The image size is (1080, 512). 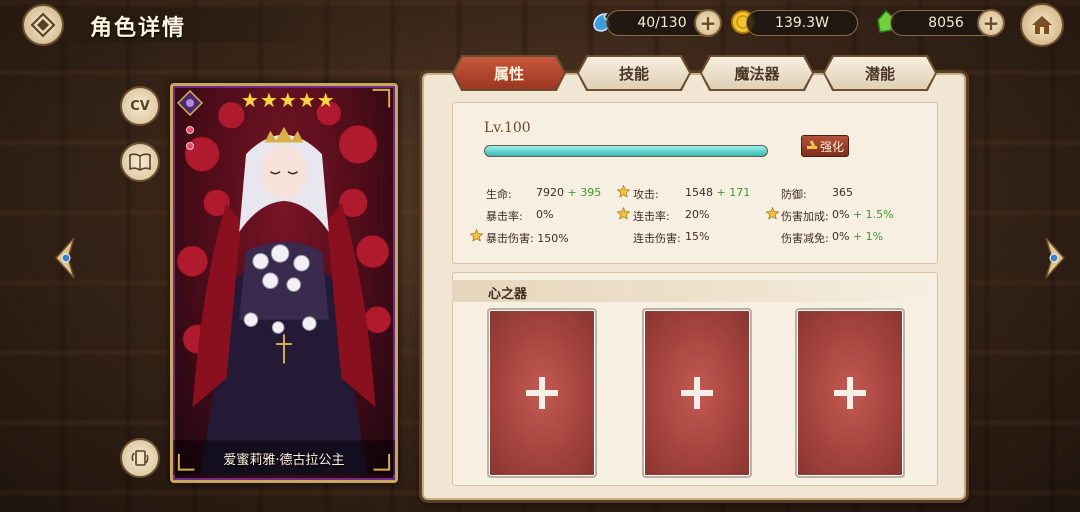 What do you see at coordinates (699, 192) in the screenshot?
I see `stat-value: 1548` at bounding box center [699, 192].